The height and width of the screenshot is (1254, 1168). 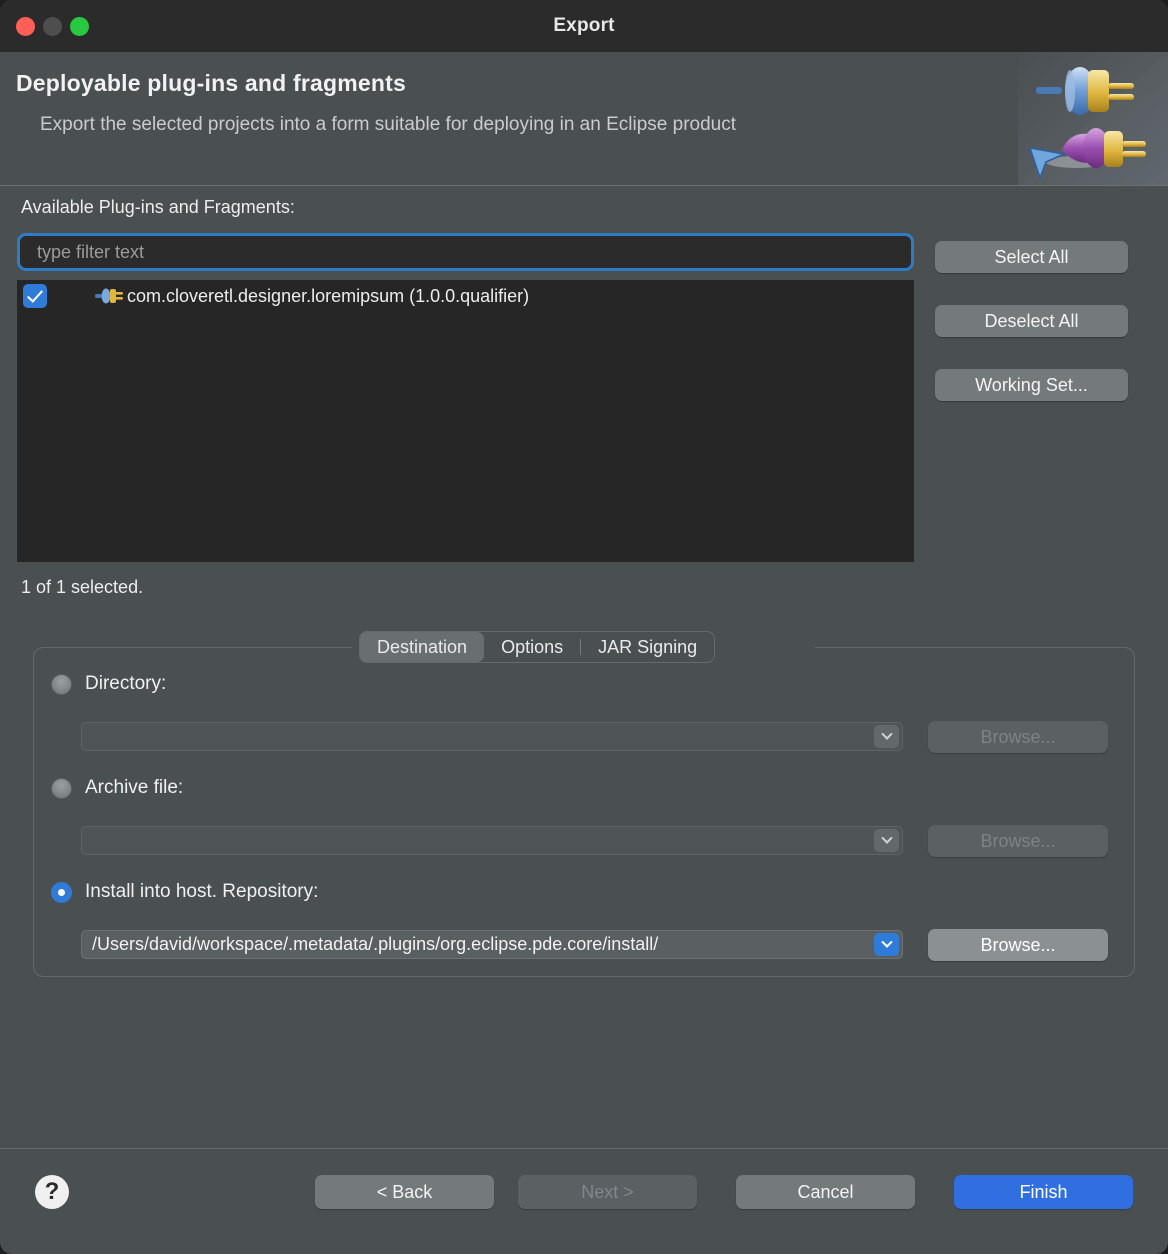 I want to click on filter-field-wrapper, so click(x=465, y=252).